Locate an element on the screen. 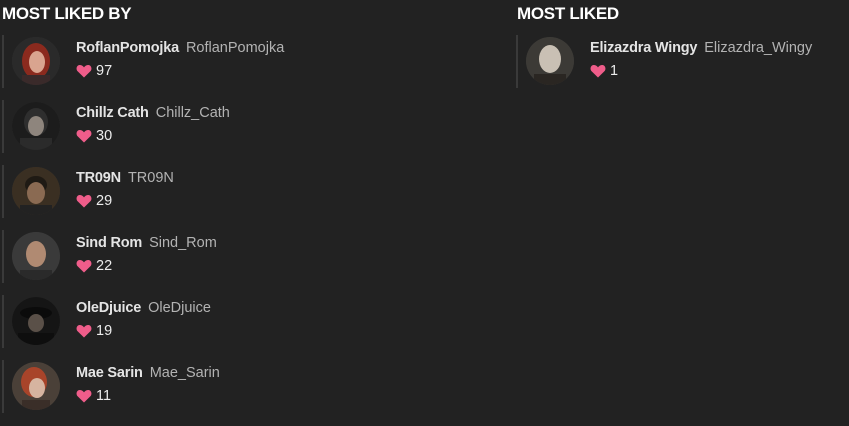 The width and height of the screenshot is (849, 426). user-username: OleDjuice is located at coordinates (179, 308).